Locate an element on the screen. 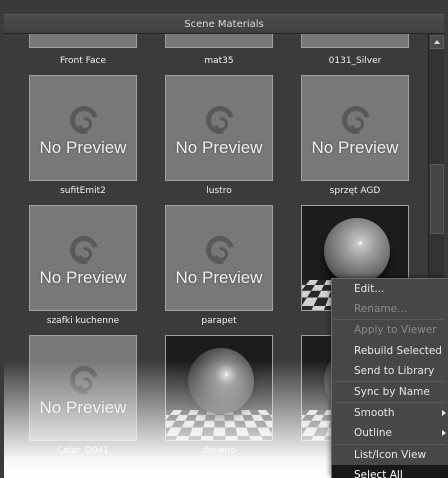  menu-item-apply-to-viewer: Apply to Viewer is located at coordinates (390, 330).